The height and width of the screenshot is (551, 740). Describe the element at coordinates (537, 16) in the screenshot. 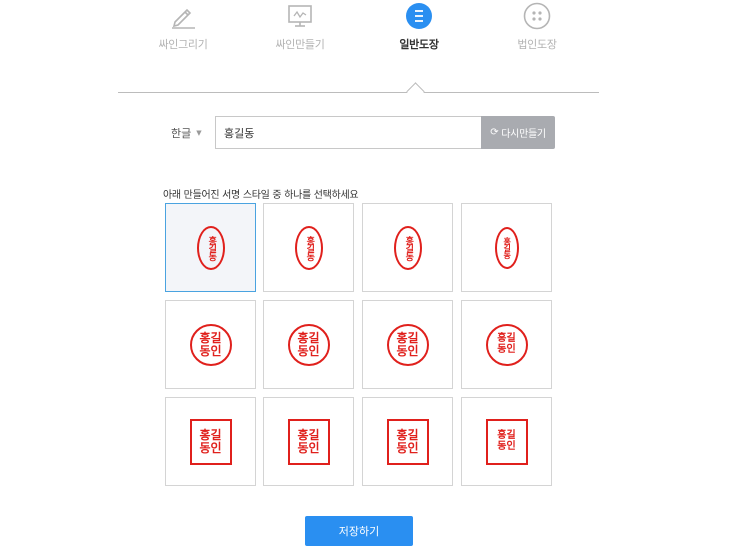

I see `grid-seal-icon` at that location.